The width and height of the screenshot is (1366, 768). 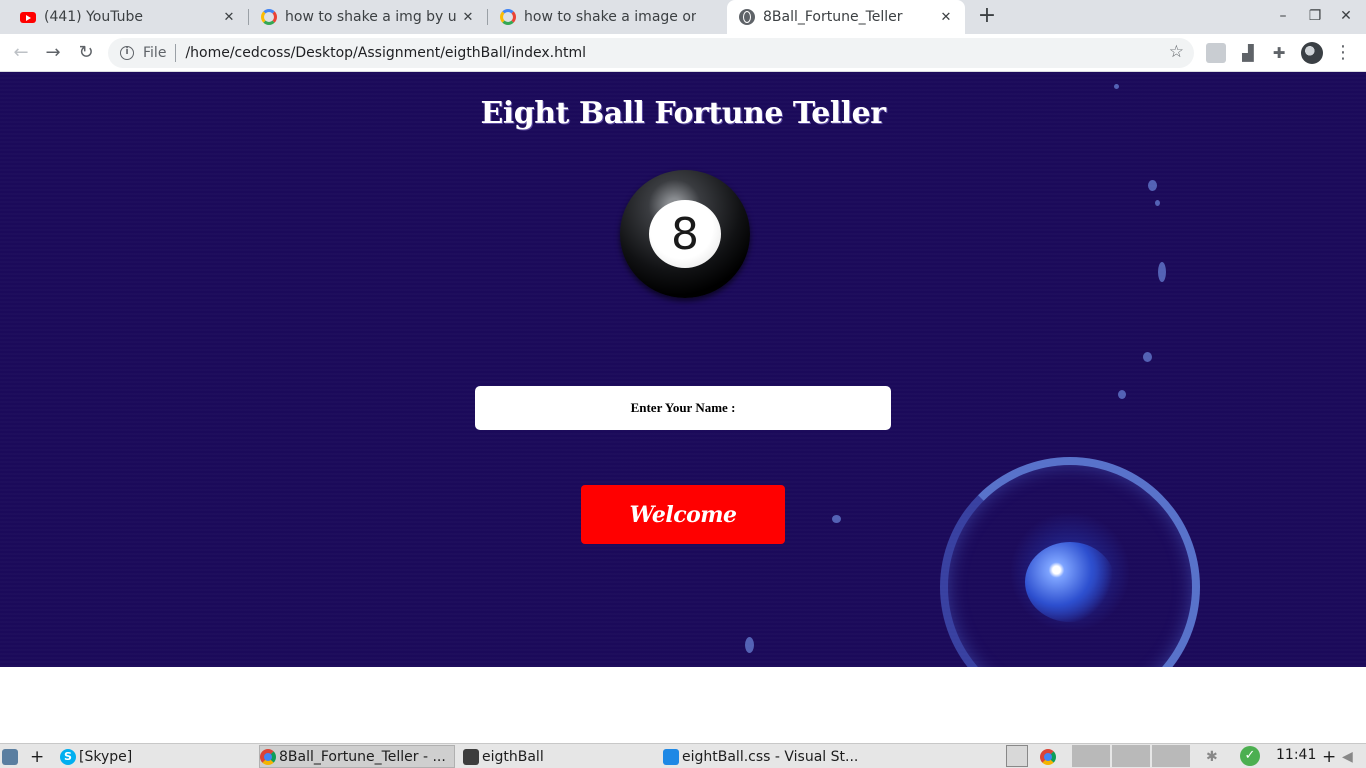 What do you see at coordinates (158, 756) in the screenshot?
I see `taskbar-item-skype: S [Skype]` at bounding box center [158, 756].